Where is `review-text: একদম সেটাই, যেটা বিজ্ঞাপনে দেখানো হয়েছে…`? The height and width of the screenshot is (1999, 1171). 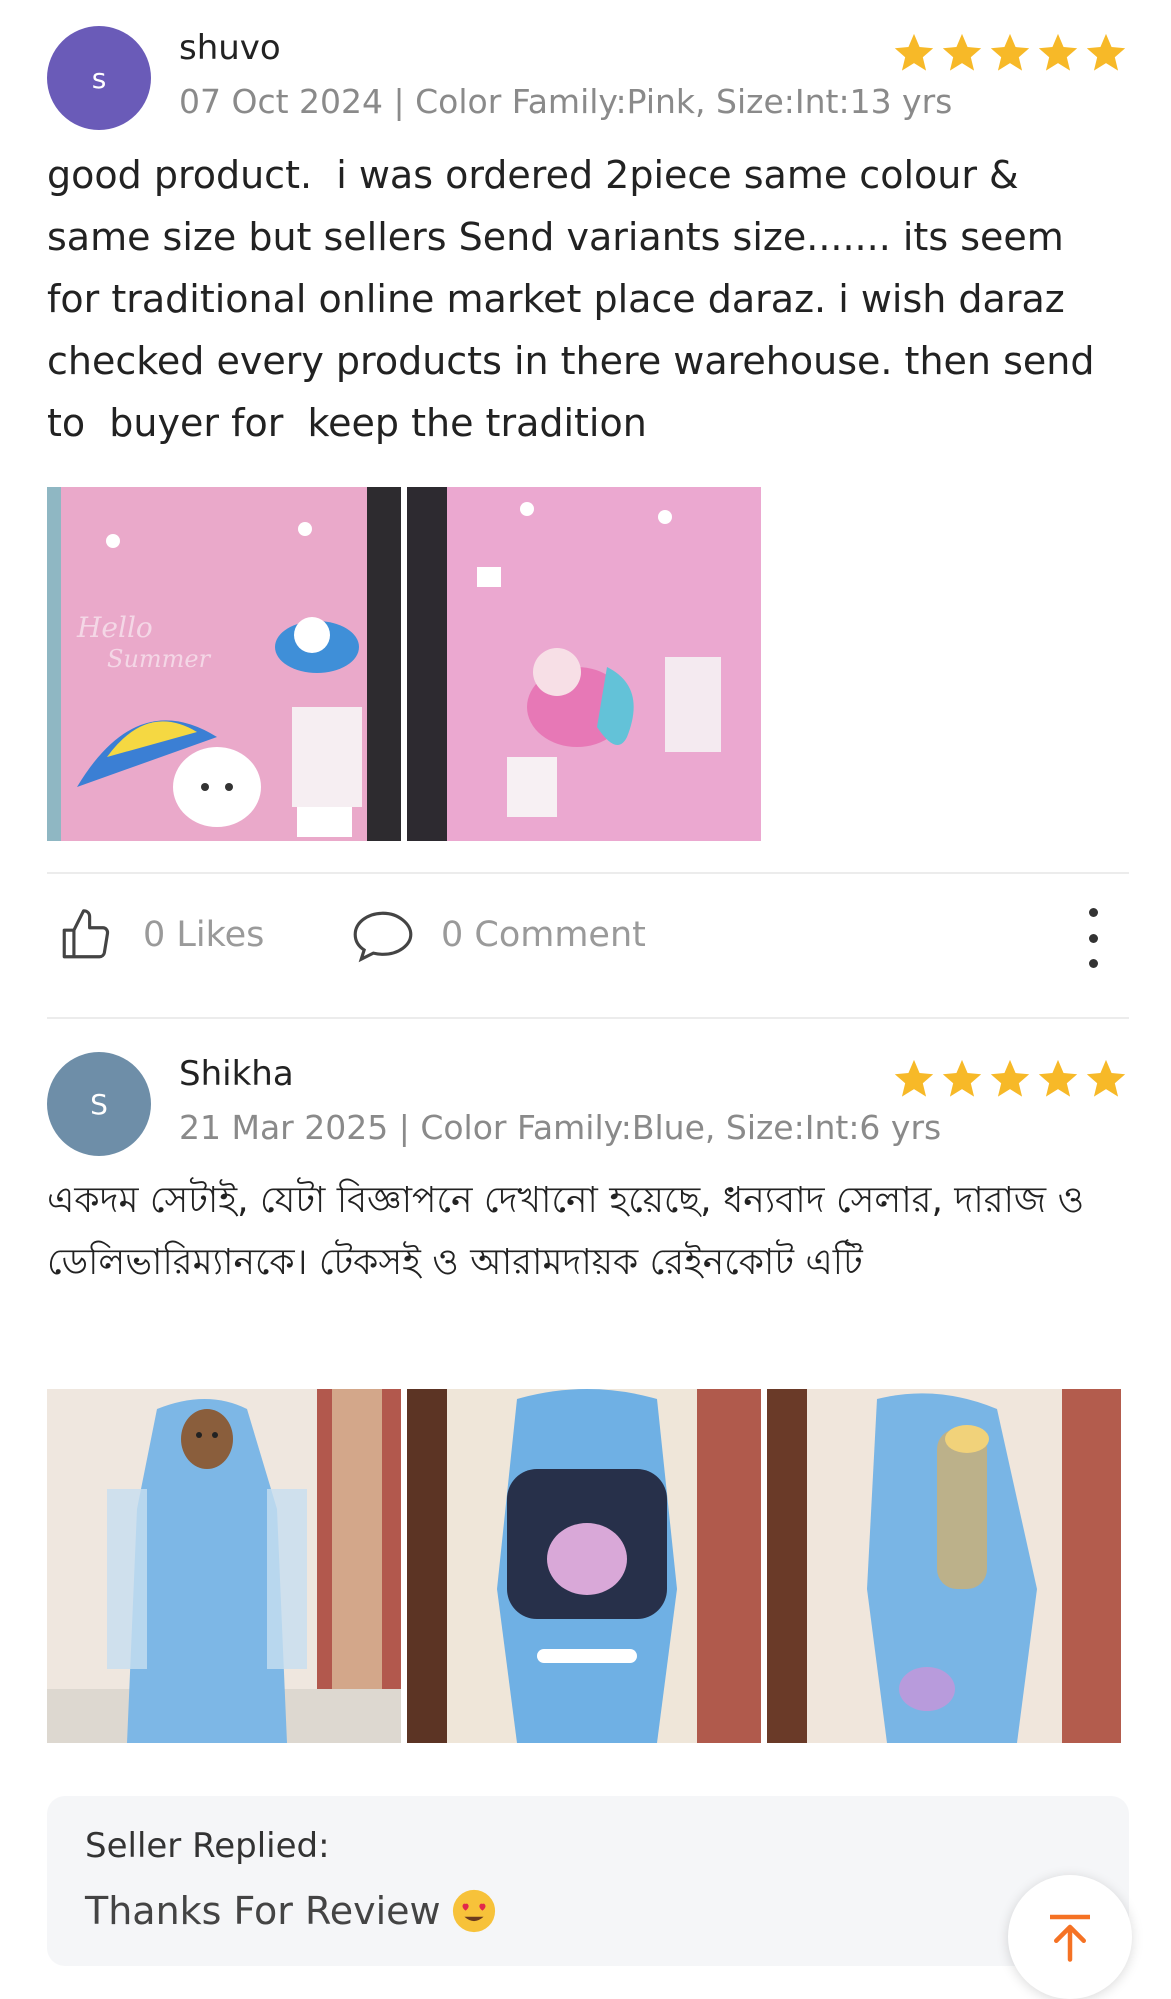
review-text: একদম সেটাই, যেটা বিজ্ঞাপনে দেখানো হয়েছে… is located at coordinates (571, 1231).